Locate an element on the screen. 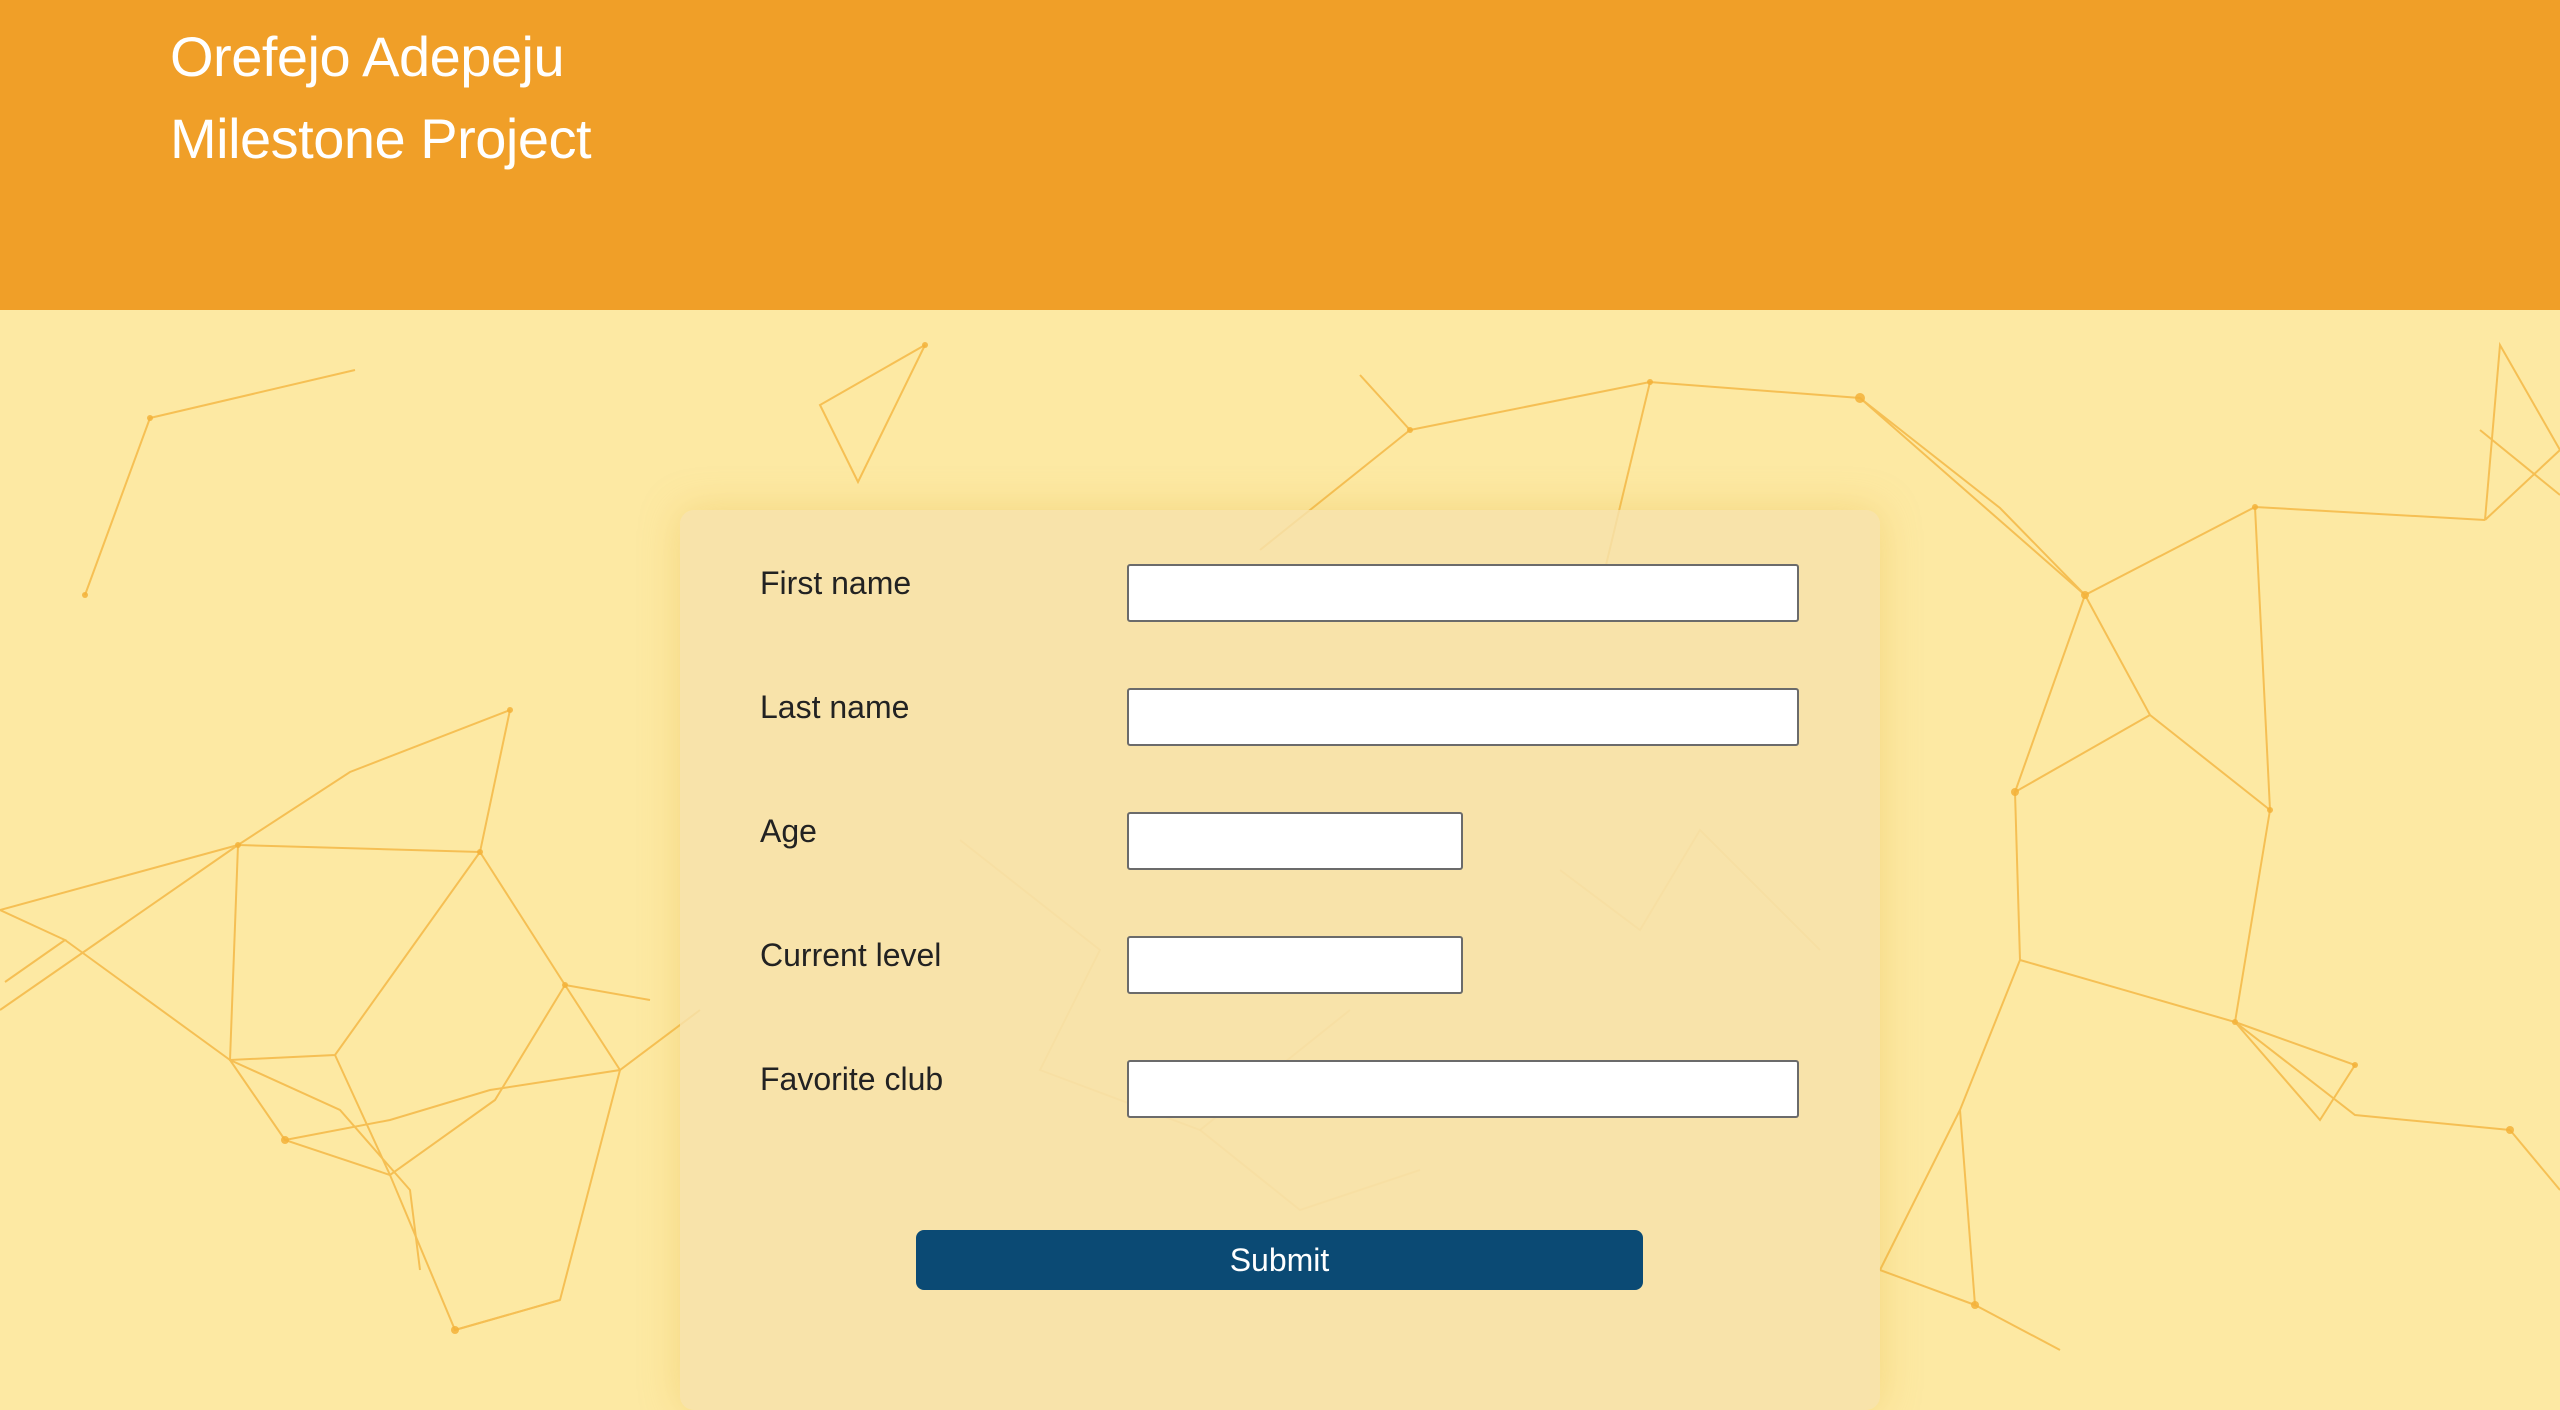 The height and width of the screenshot is (1410, 2560). header-title-block: Orefejo Adepeju Milestone Project is located at coordinates (381, 98).